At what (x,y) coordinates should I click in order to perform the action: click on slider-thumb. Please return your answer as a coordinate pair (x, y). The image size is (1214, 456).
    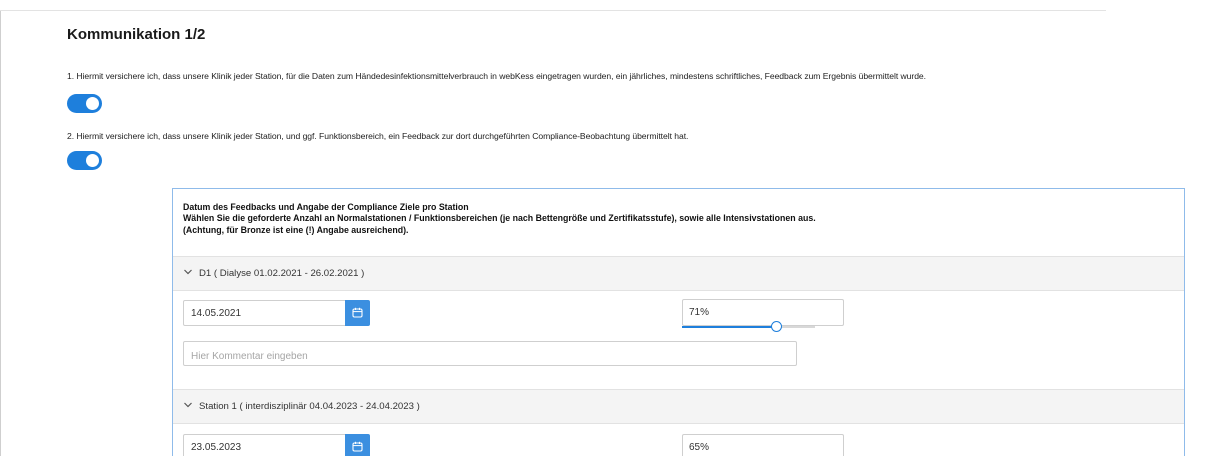
    Looking at the image, I should click on (776, 326).